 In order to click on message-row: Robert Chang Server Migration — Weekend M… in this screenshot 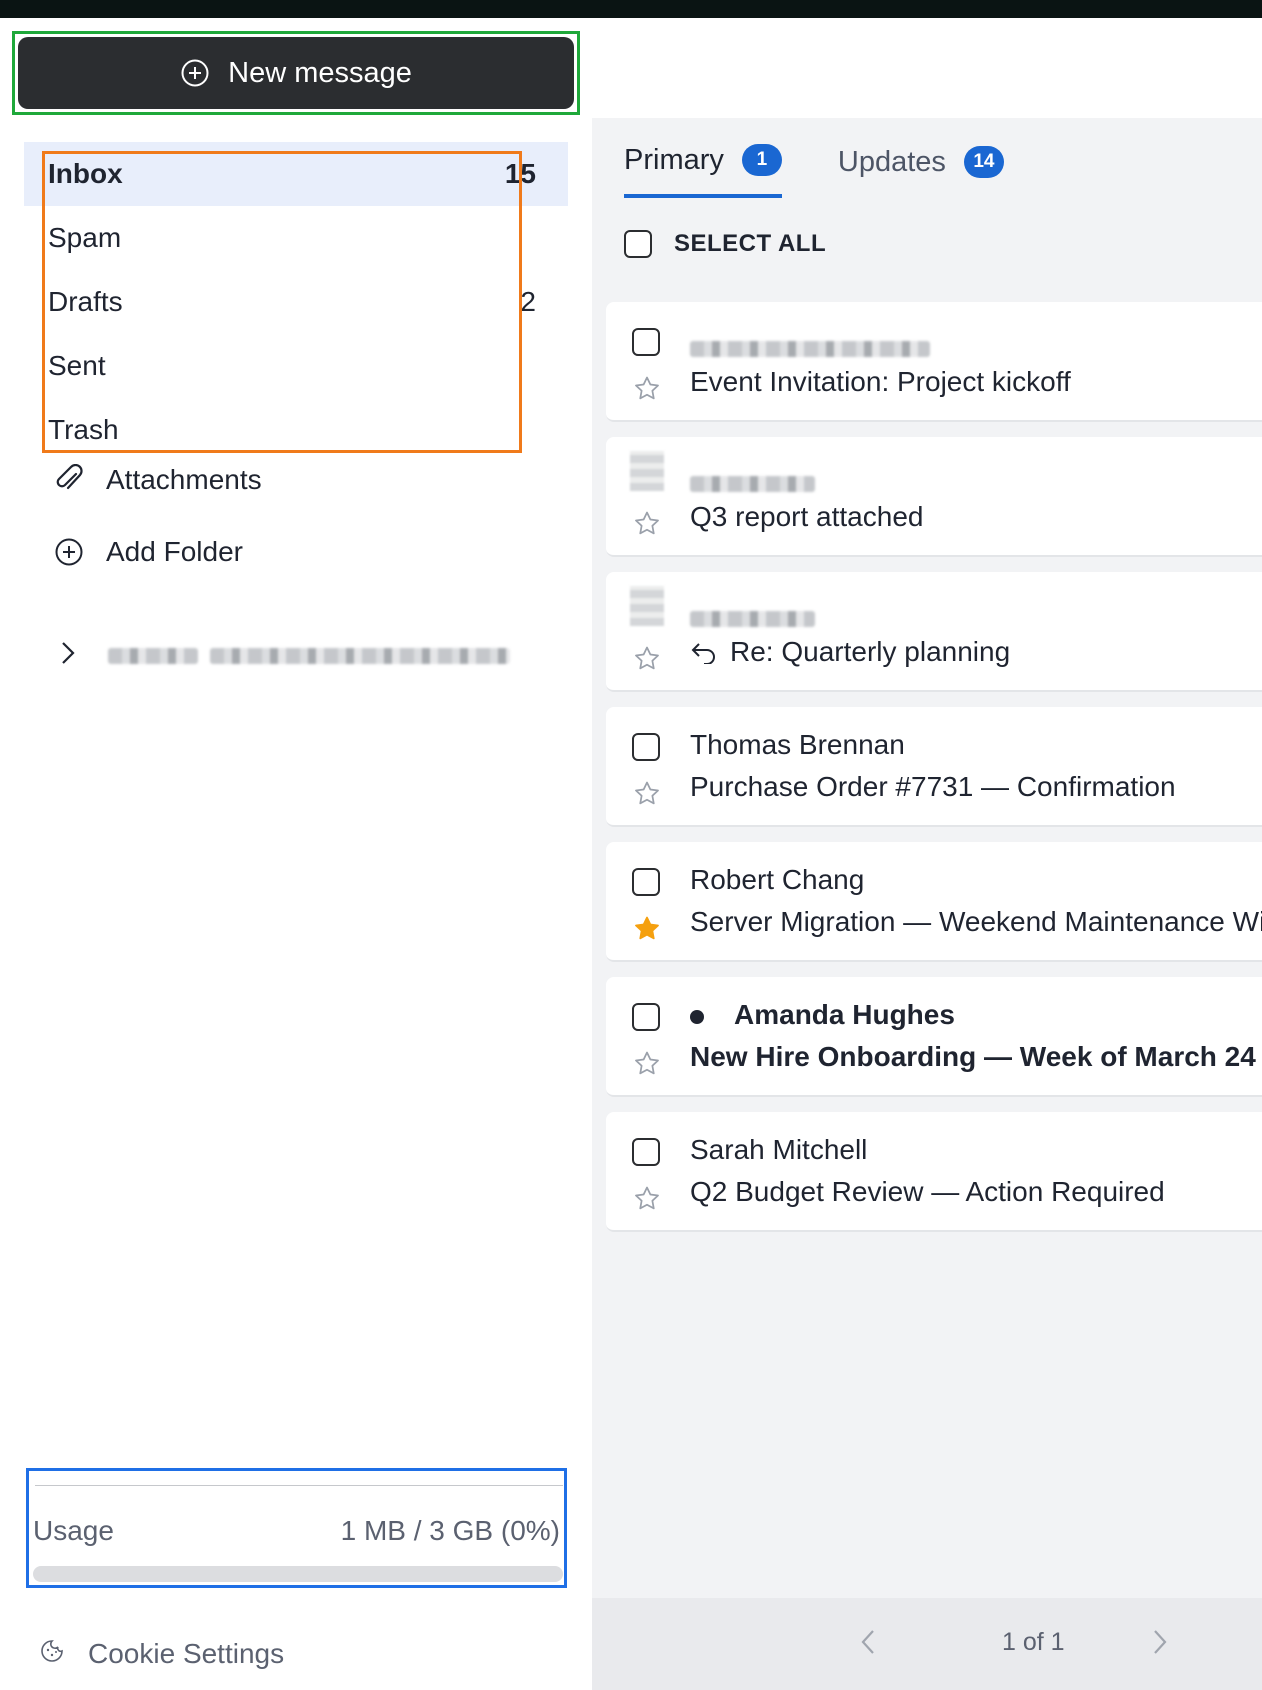, I will do `click(934, 902)`.